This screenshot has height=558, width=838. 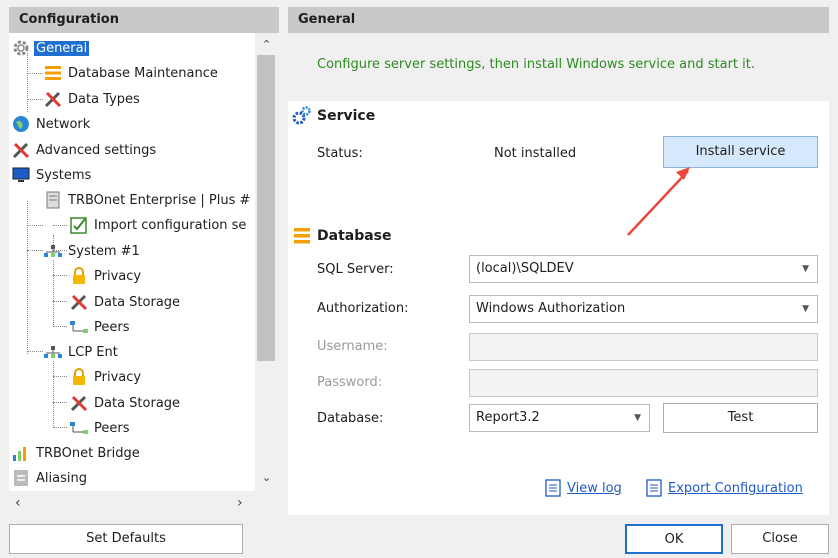 What do you see at coordinates (735, 488) in the screenshot?
I see `export-configuration-text: Export Configuration` at bounding box center [735, 488].